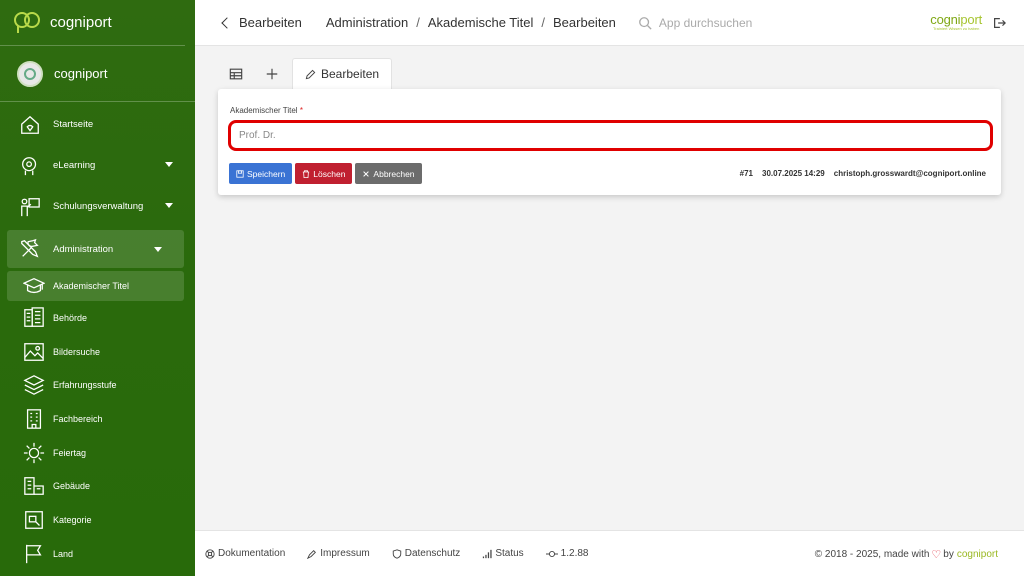 The width and height of the screenshot is (1024, 576). I want to click on sidebar-item-gebaeude: Gebäude, so click(97, 486).